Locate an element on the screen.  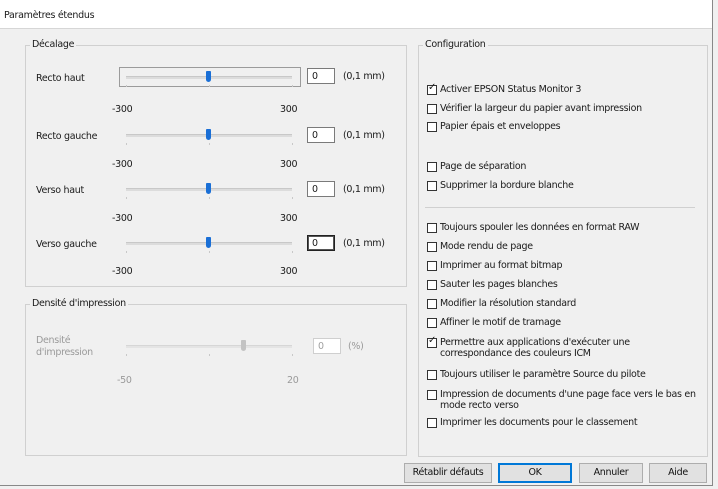
config-option-page-render: Mode rendu de page is located at coordinates (480, 246).